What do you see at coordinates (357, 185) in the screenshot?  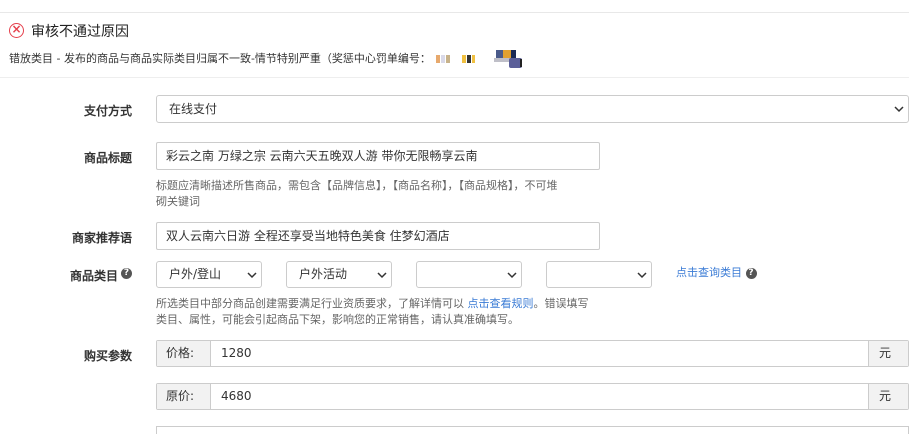 I see `product-title-hint-line1: 标题应清晰描述所售商品，需包含【品牌信息】，【商品名称】，【商品规格】，不可堆` at bounding box center [357, 185].